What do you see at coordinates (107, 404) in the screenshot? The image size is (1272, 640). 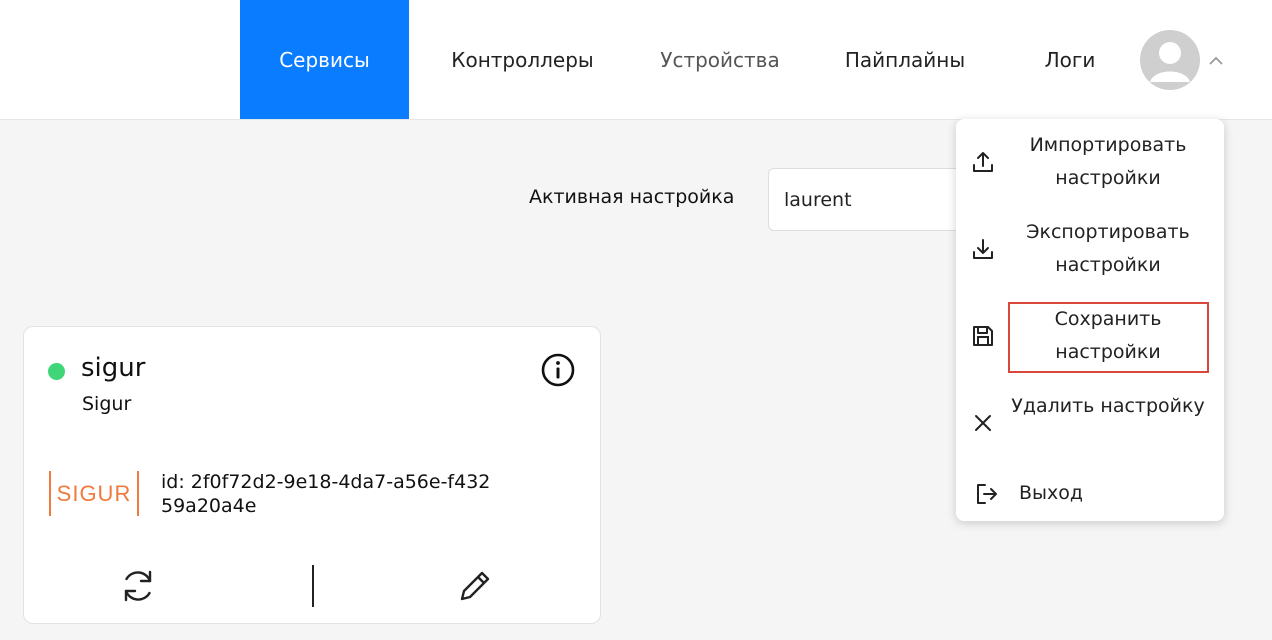 I see `service-subtitle: Sigur` at bounding box center [107, 404].